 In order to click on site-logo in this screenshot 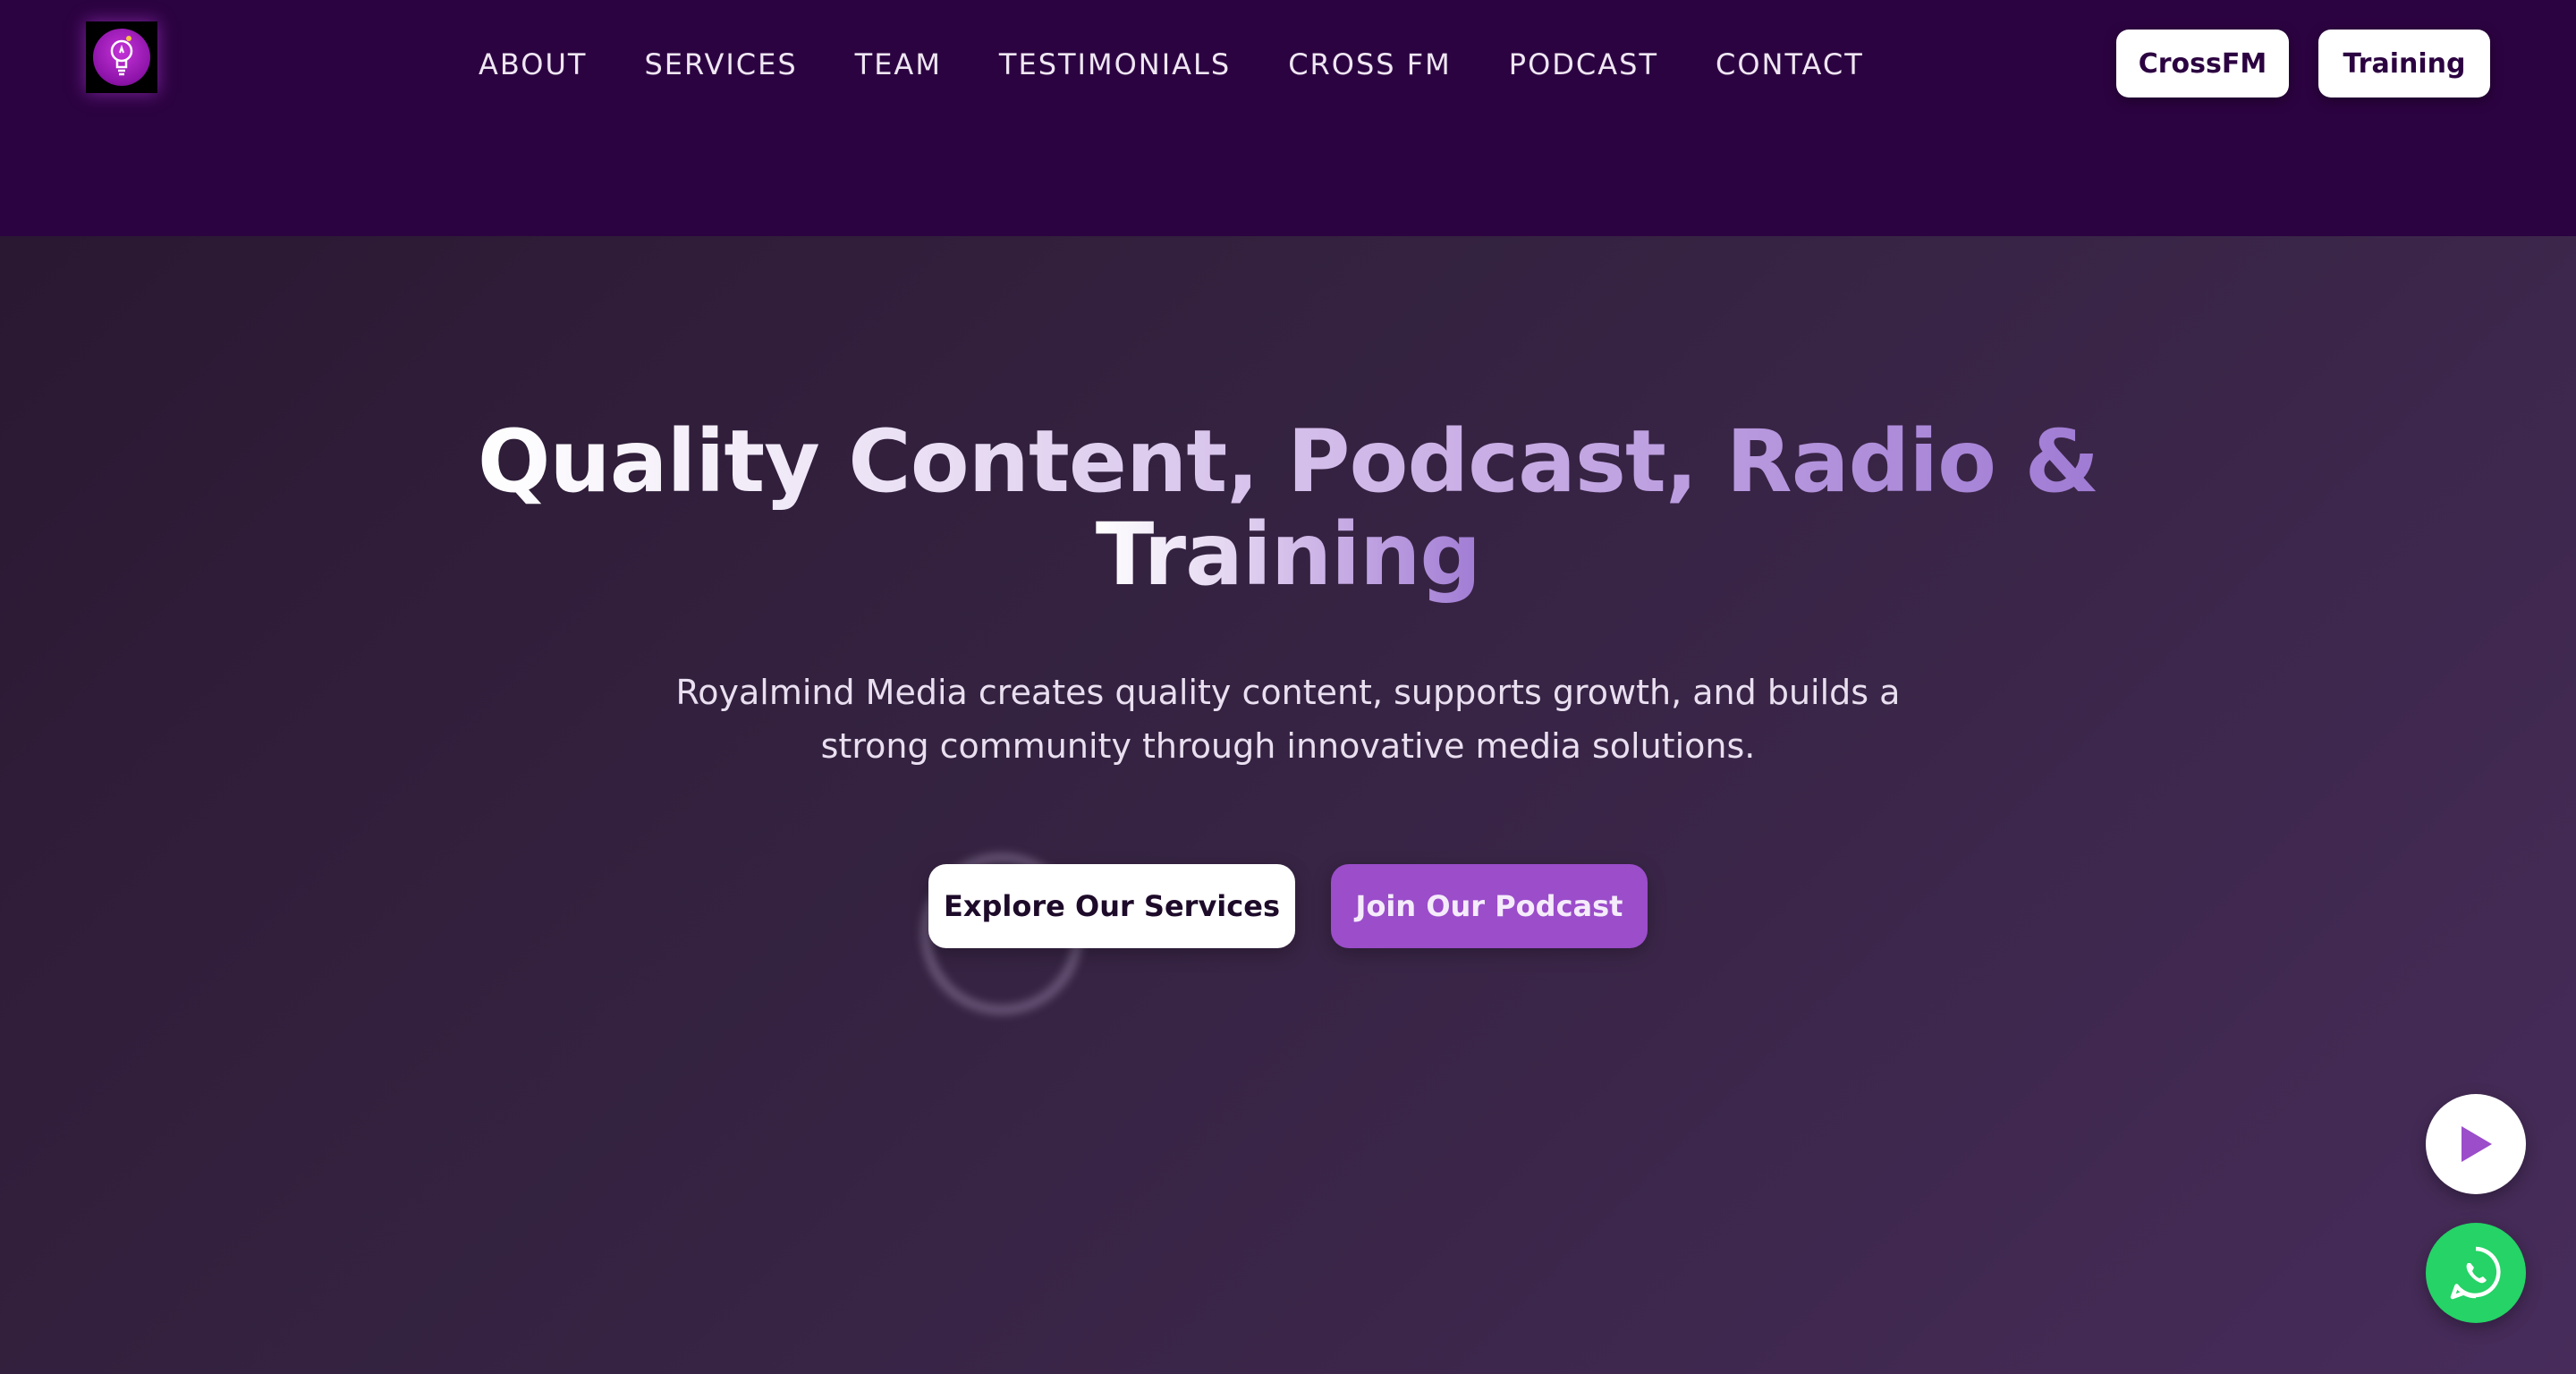, I will do `click(121, 57)`.